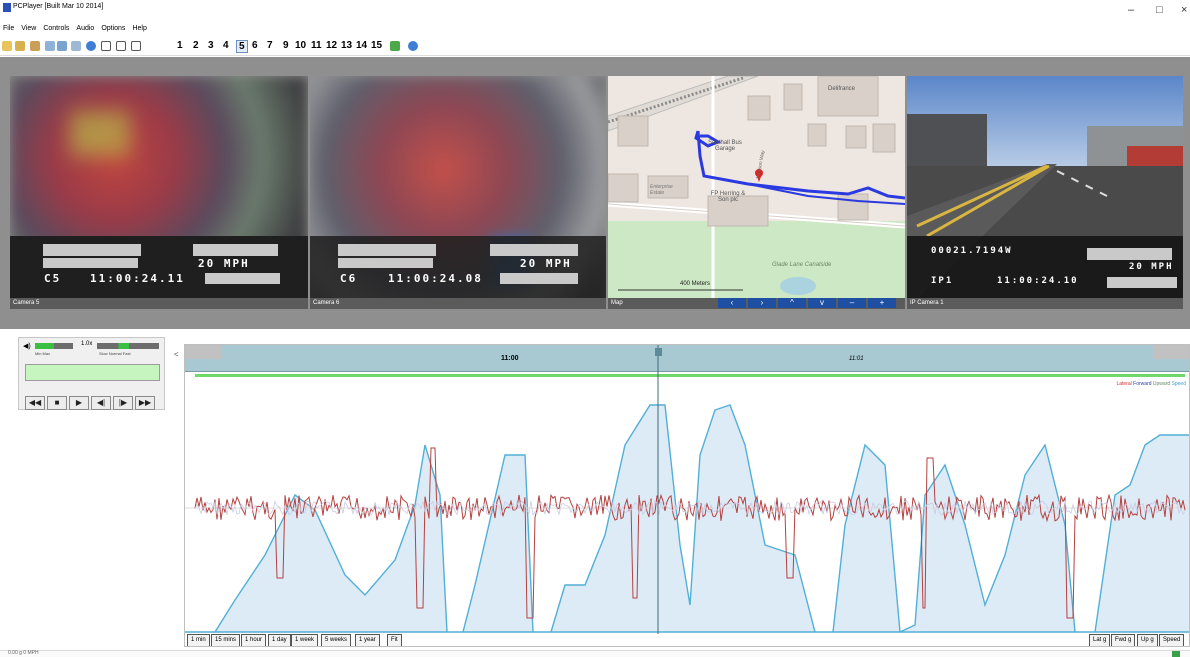 The image size is (1190, 657). Describe the element at coordinates (413, 46) in the screenshot. I see `globe-alt-icon` at that location.